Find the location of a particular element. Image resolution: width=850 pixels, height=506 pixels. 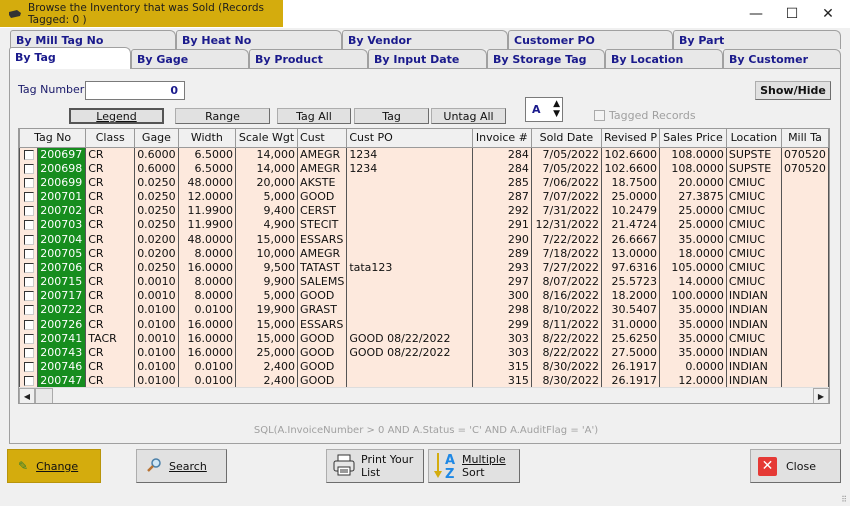

column-header-location: Location is located at coordinates (753, 138).